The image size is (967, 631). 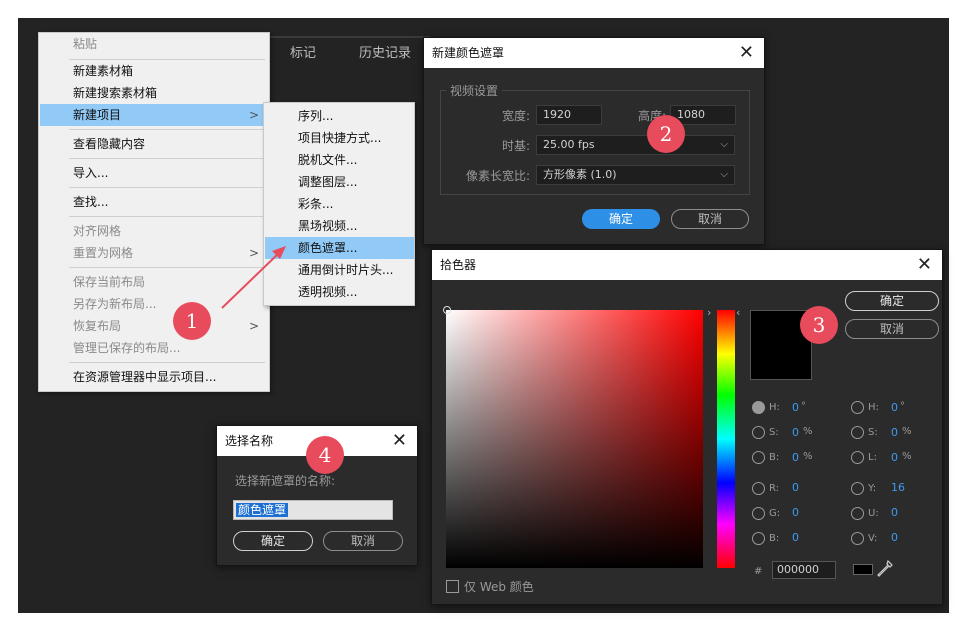 I want to click on saturation-brightness-field, so click(x=574, y=439).